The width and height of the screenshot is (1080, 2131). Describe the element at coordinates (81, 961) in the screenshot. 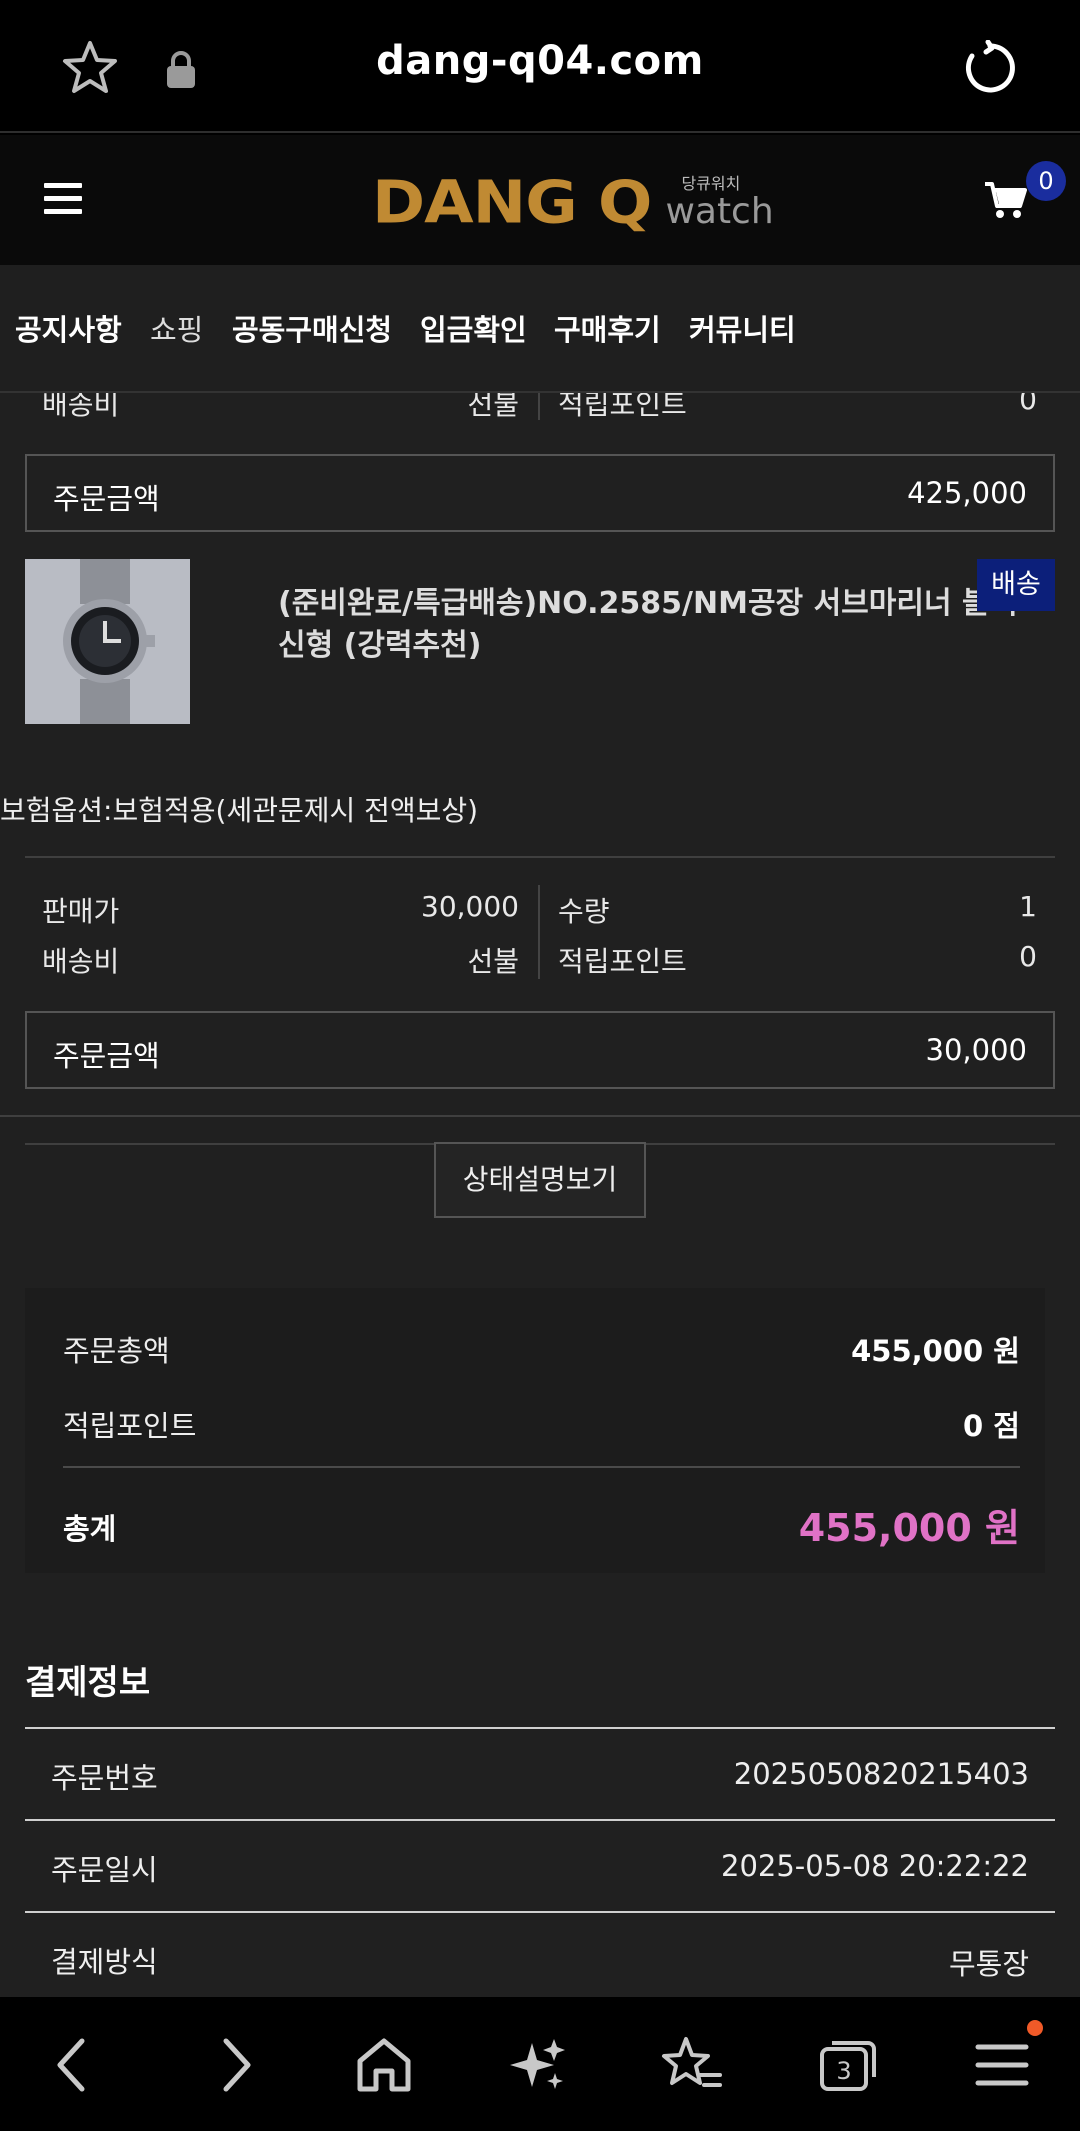

I see `item2-shipping-label: 배송비` at that location.